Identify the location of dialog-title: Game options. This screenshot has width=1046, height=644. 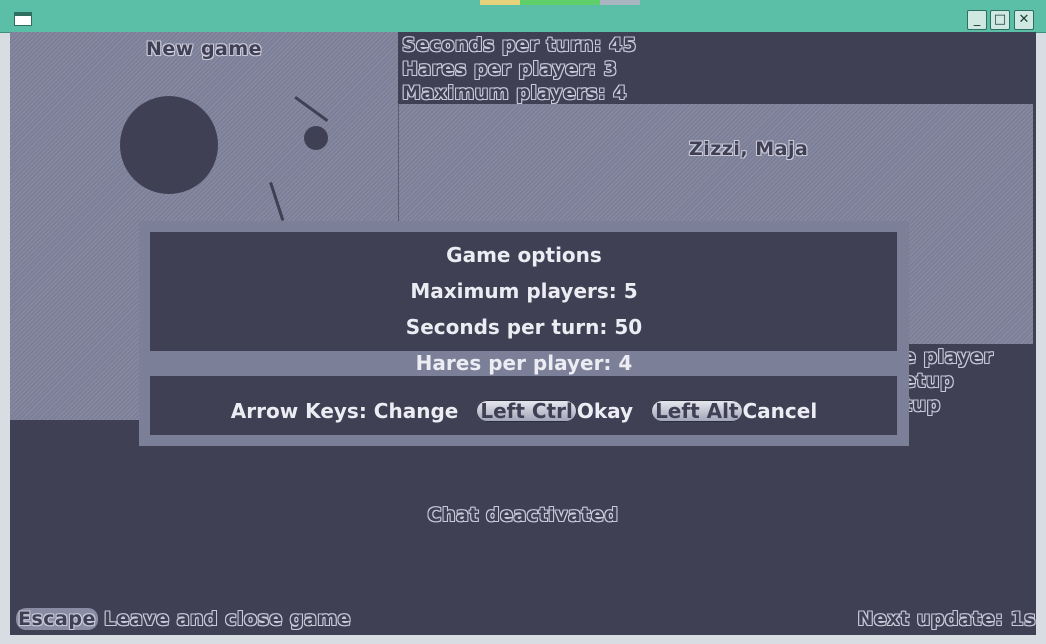
(524, 255).